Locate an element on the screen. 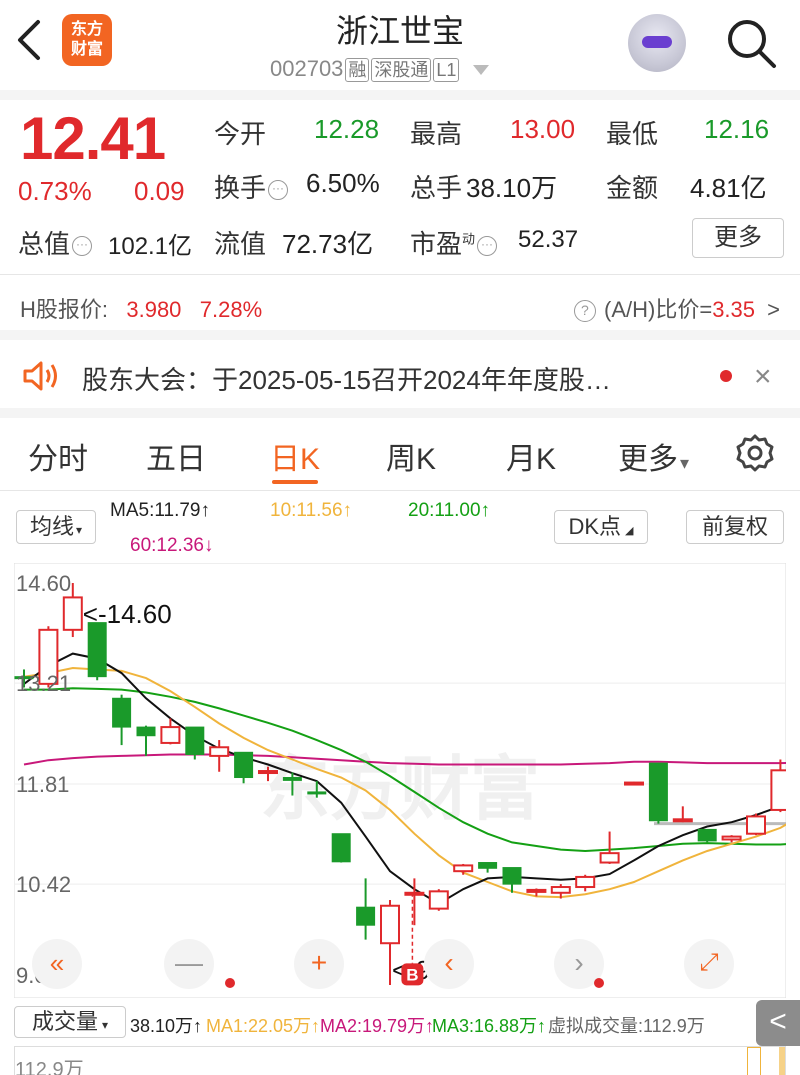 The image size is (800, 1075). vol-ma1: MA1:22.05万↑ is located at coordinates (263, 1026).